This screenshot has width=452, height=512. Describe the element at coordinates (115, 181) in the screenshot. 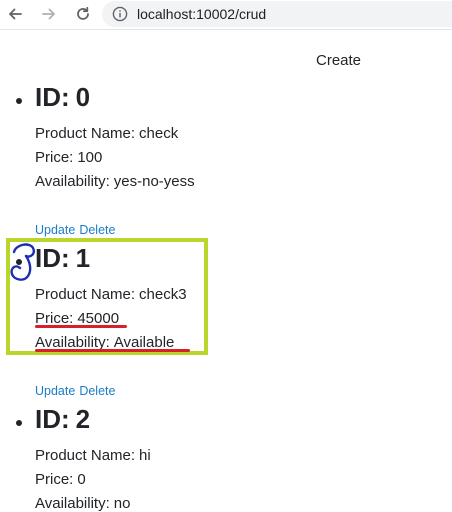

I see `product-availability: Availability: yes-no-yess` at that location.